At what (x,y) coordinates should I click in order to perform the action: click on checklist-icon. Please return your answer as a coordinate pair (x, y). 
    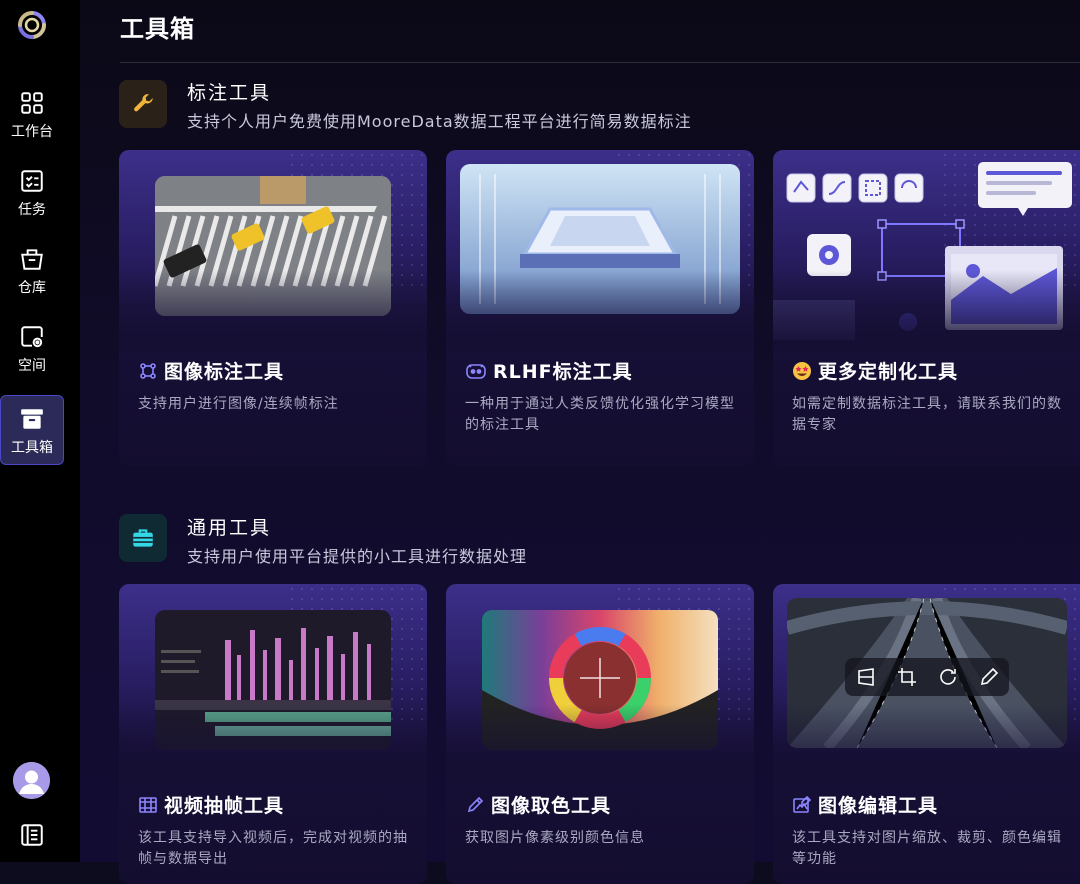
    Looking at the image, I should click on (32, 181).